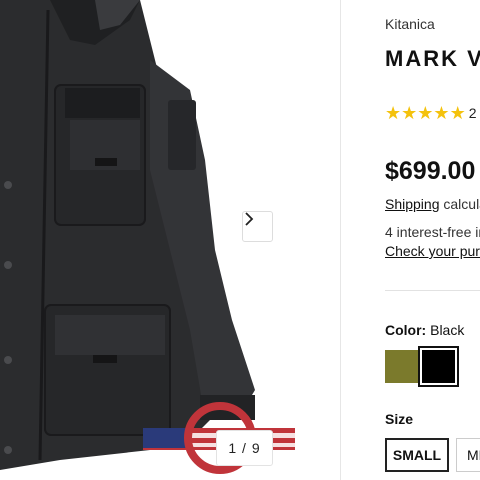  I want to click on product-rating: ★ ★ ★ ★ ★ 2, so click(431, 113).